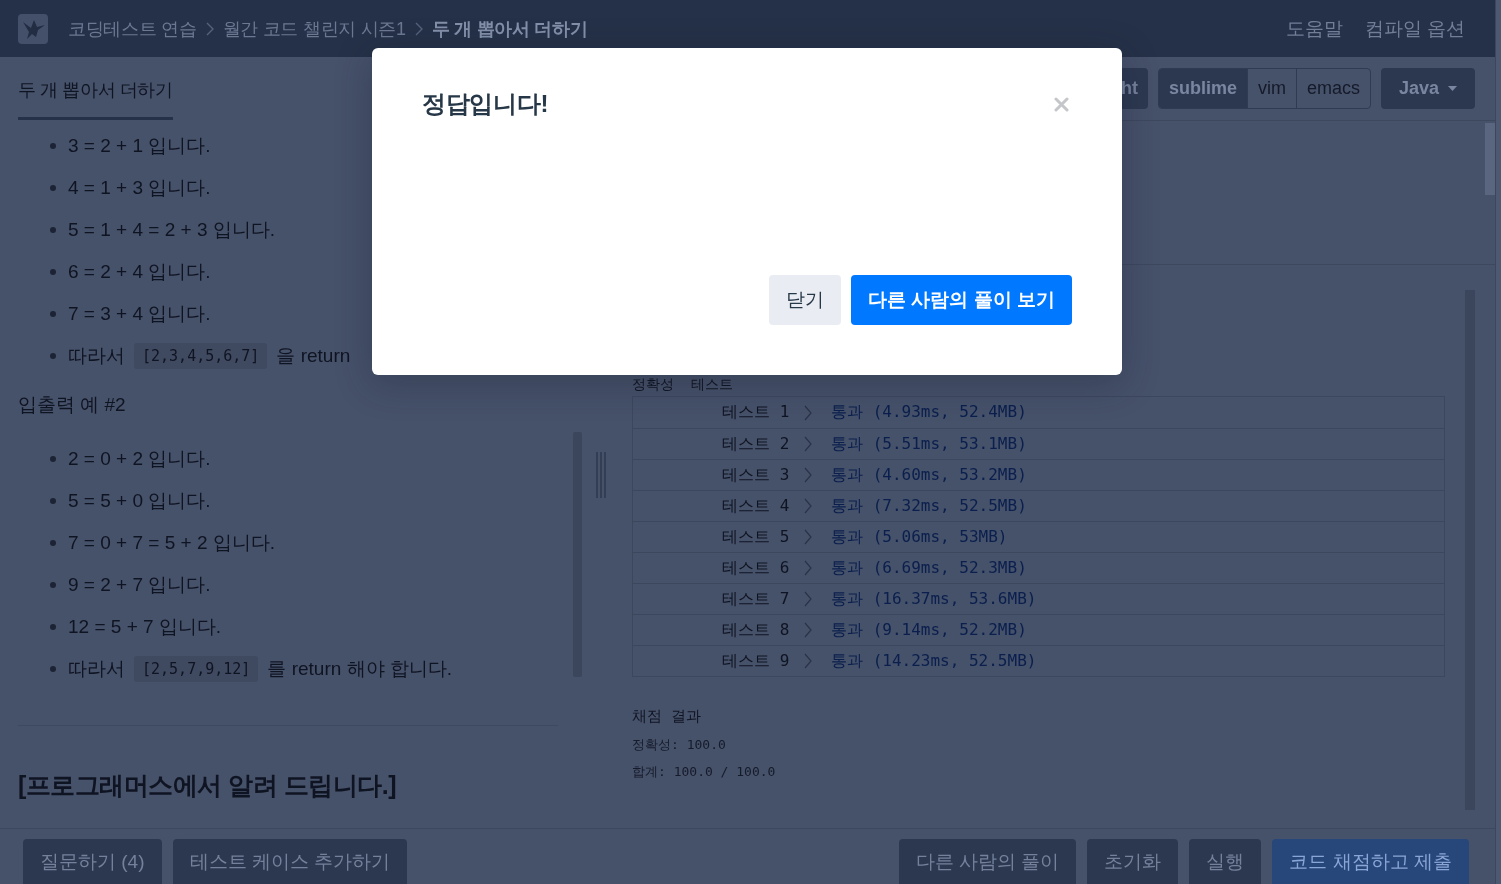 This screenshot has height=884, width=1501. What do you see at coordinates (756, 412) in the screenshot?
I see `test-label: 테스트 1` at bounding box center [756, 412].